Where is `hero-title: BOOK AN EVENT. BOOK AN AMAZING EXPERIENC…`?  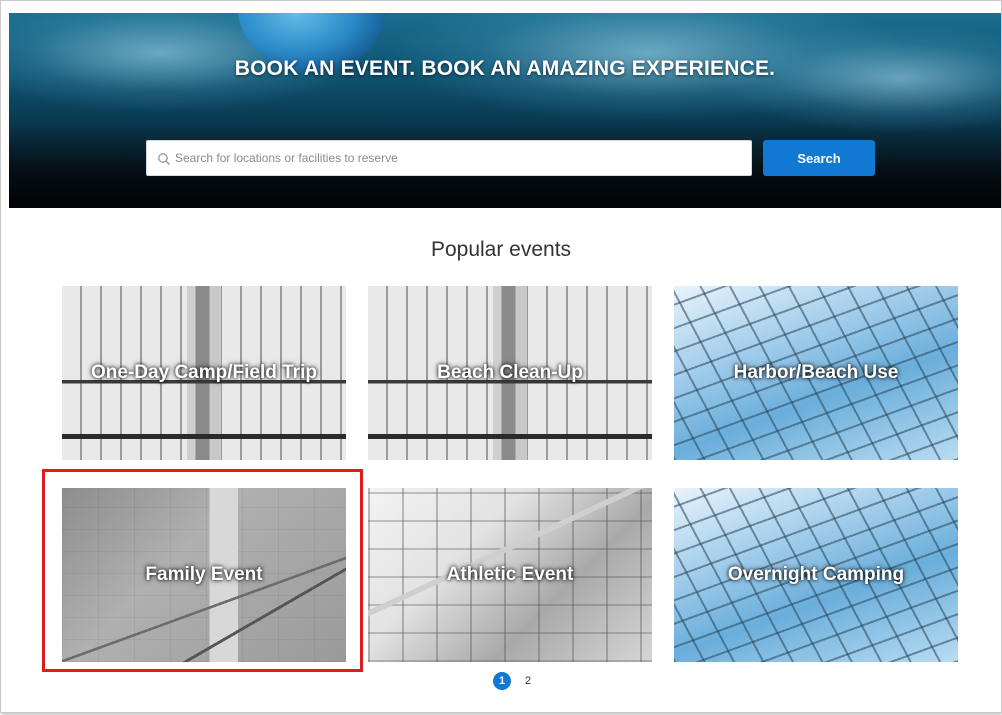
hero-title: BOOK AN EVENT. BOOK AN AMAZING EXPERIENC… is located at coordinates (505, 68).